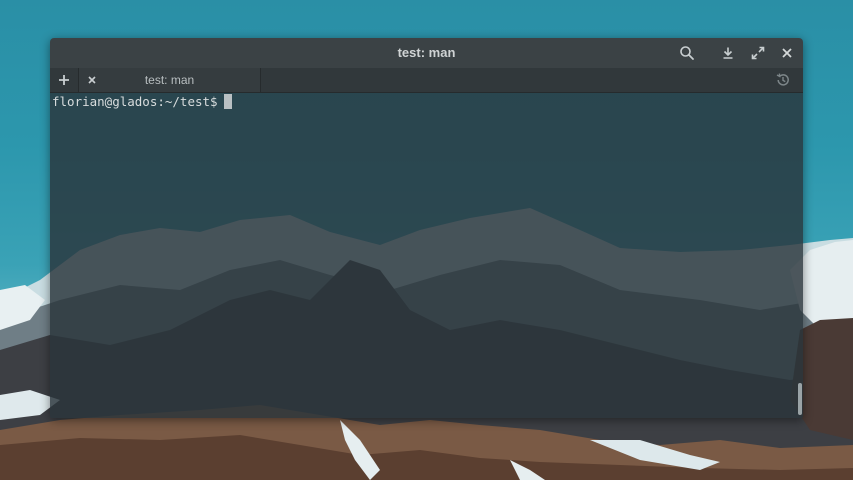 Image resolution: width=853 pixels, height=480 pixels. Describe the element at coordinates (800, 399) in the screenshot. I see `scrollbar` at that location.